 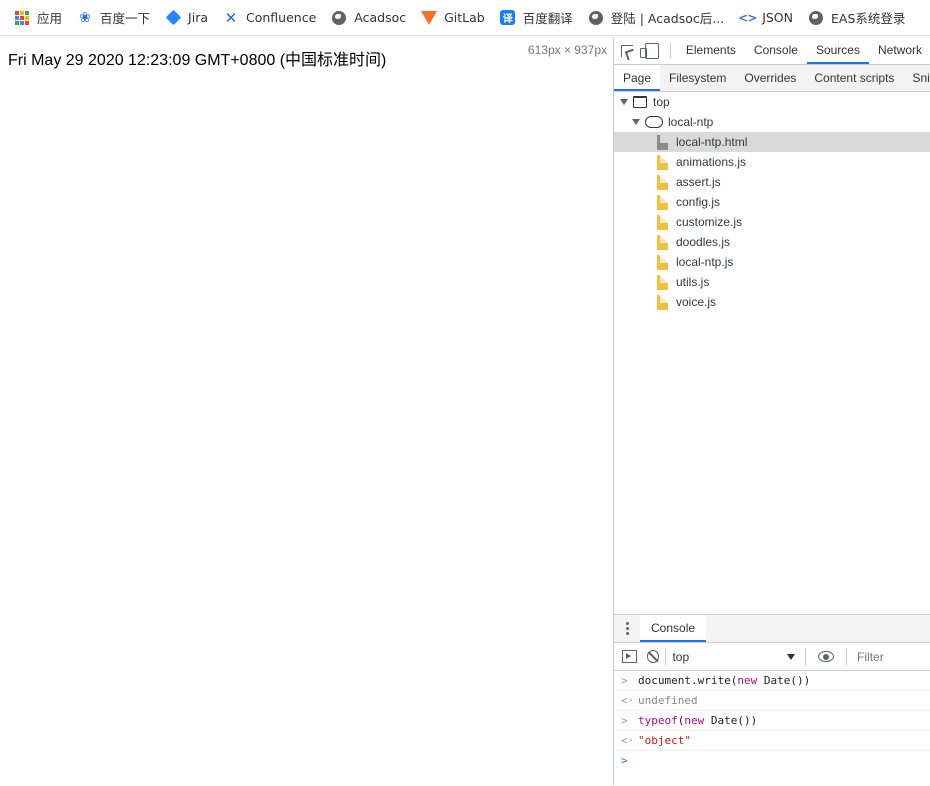 What do you see at coordinates (776, 50) in the screenshot?
I see `tab-console: Console` at bounding box center [776, 50].